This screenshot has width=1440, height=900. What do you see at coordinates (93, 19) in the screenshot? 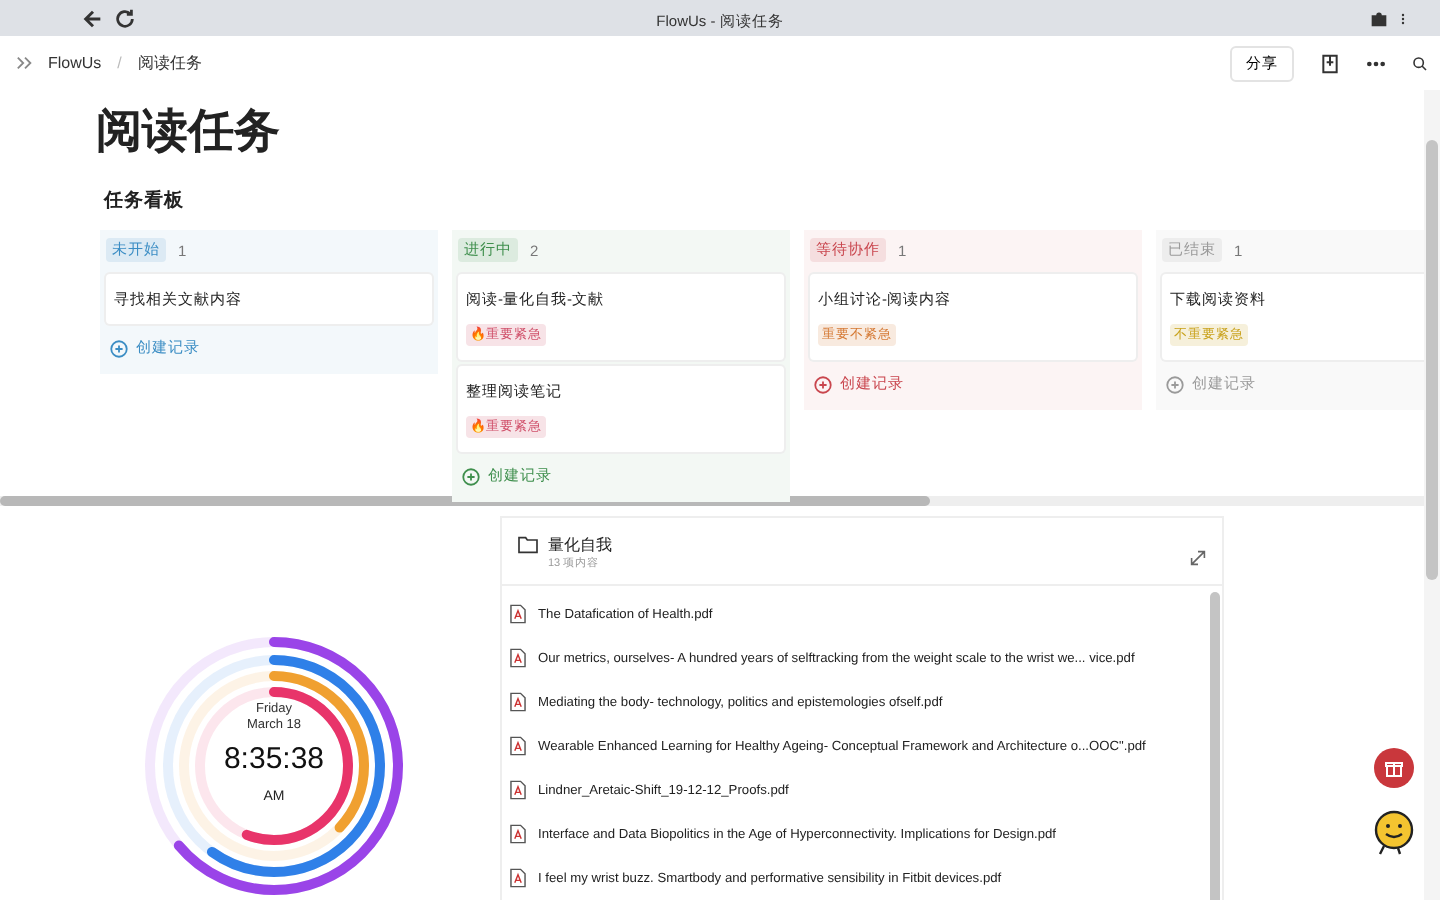
I see `back-icon` at bounding box center [93, 19].